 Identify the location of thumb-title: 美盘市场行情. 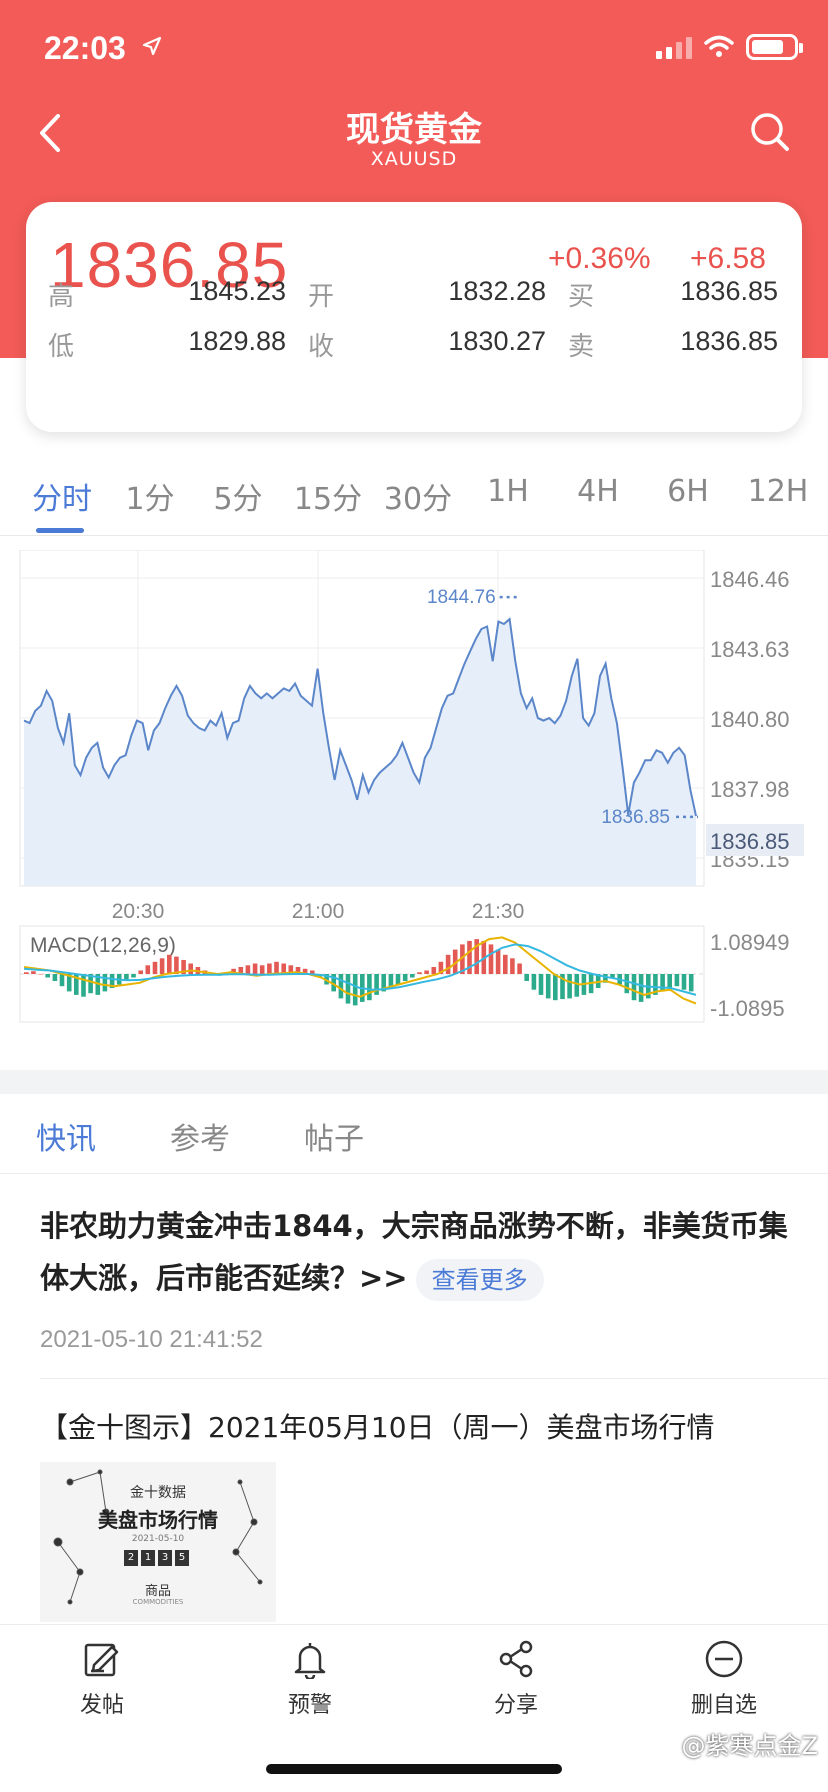
(158, 1520).